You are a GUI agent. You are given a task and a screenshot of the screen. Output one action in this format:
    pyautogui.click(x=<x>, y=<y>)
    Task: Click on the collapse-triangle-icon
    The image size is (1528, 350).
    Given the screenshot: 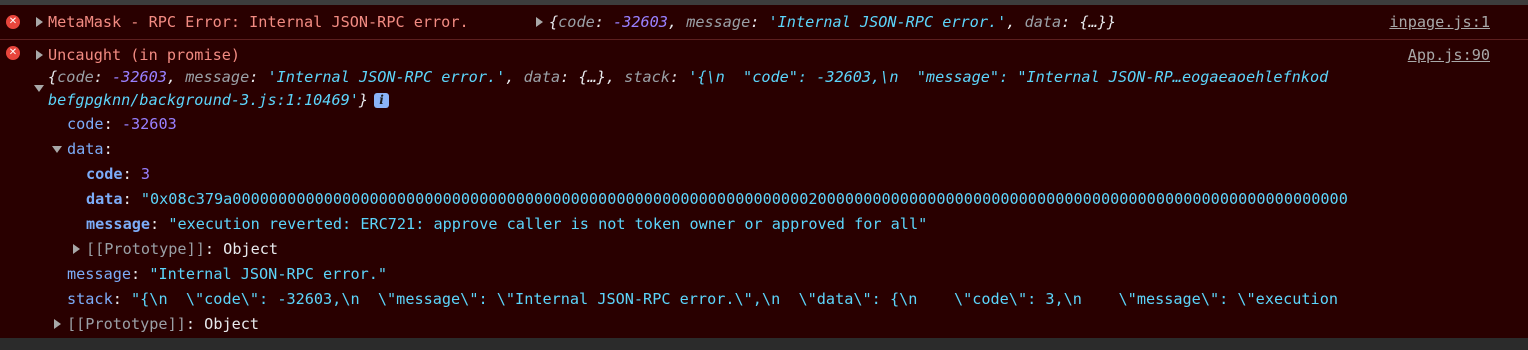 What is the action you would take?
    pyautogui.click(x=39, y=88)
    